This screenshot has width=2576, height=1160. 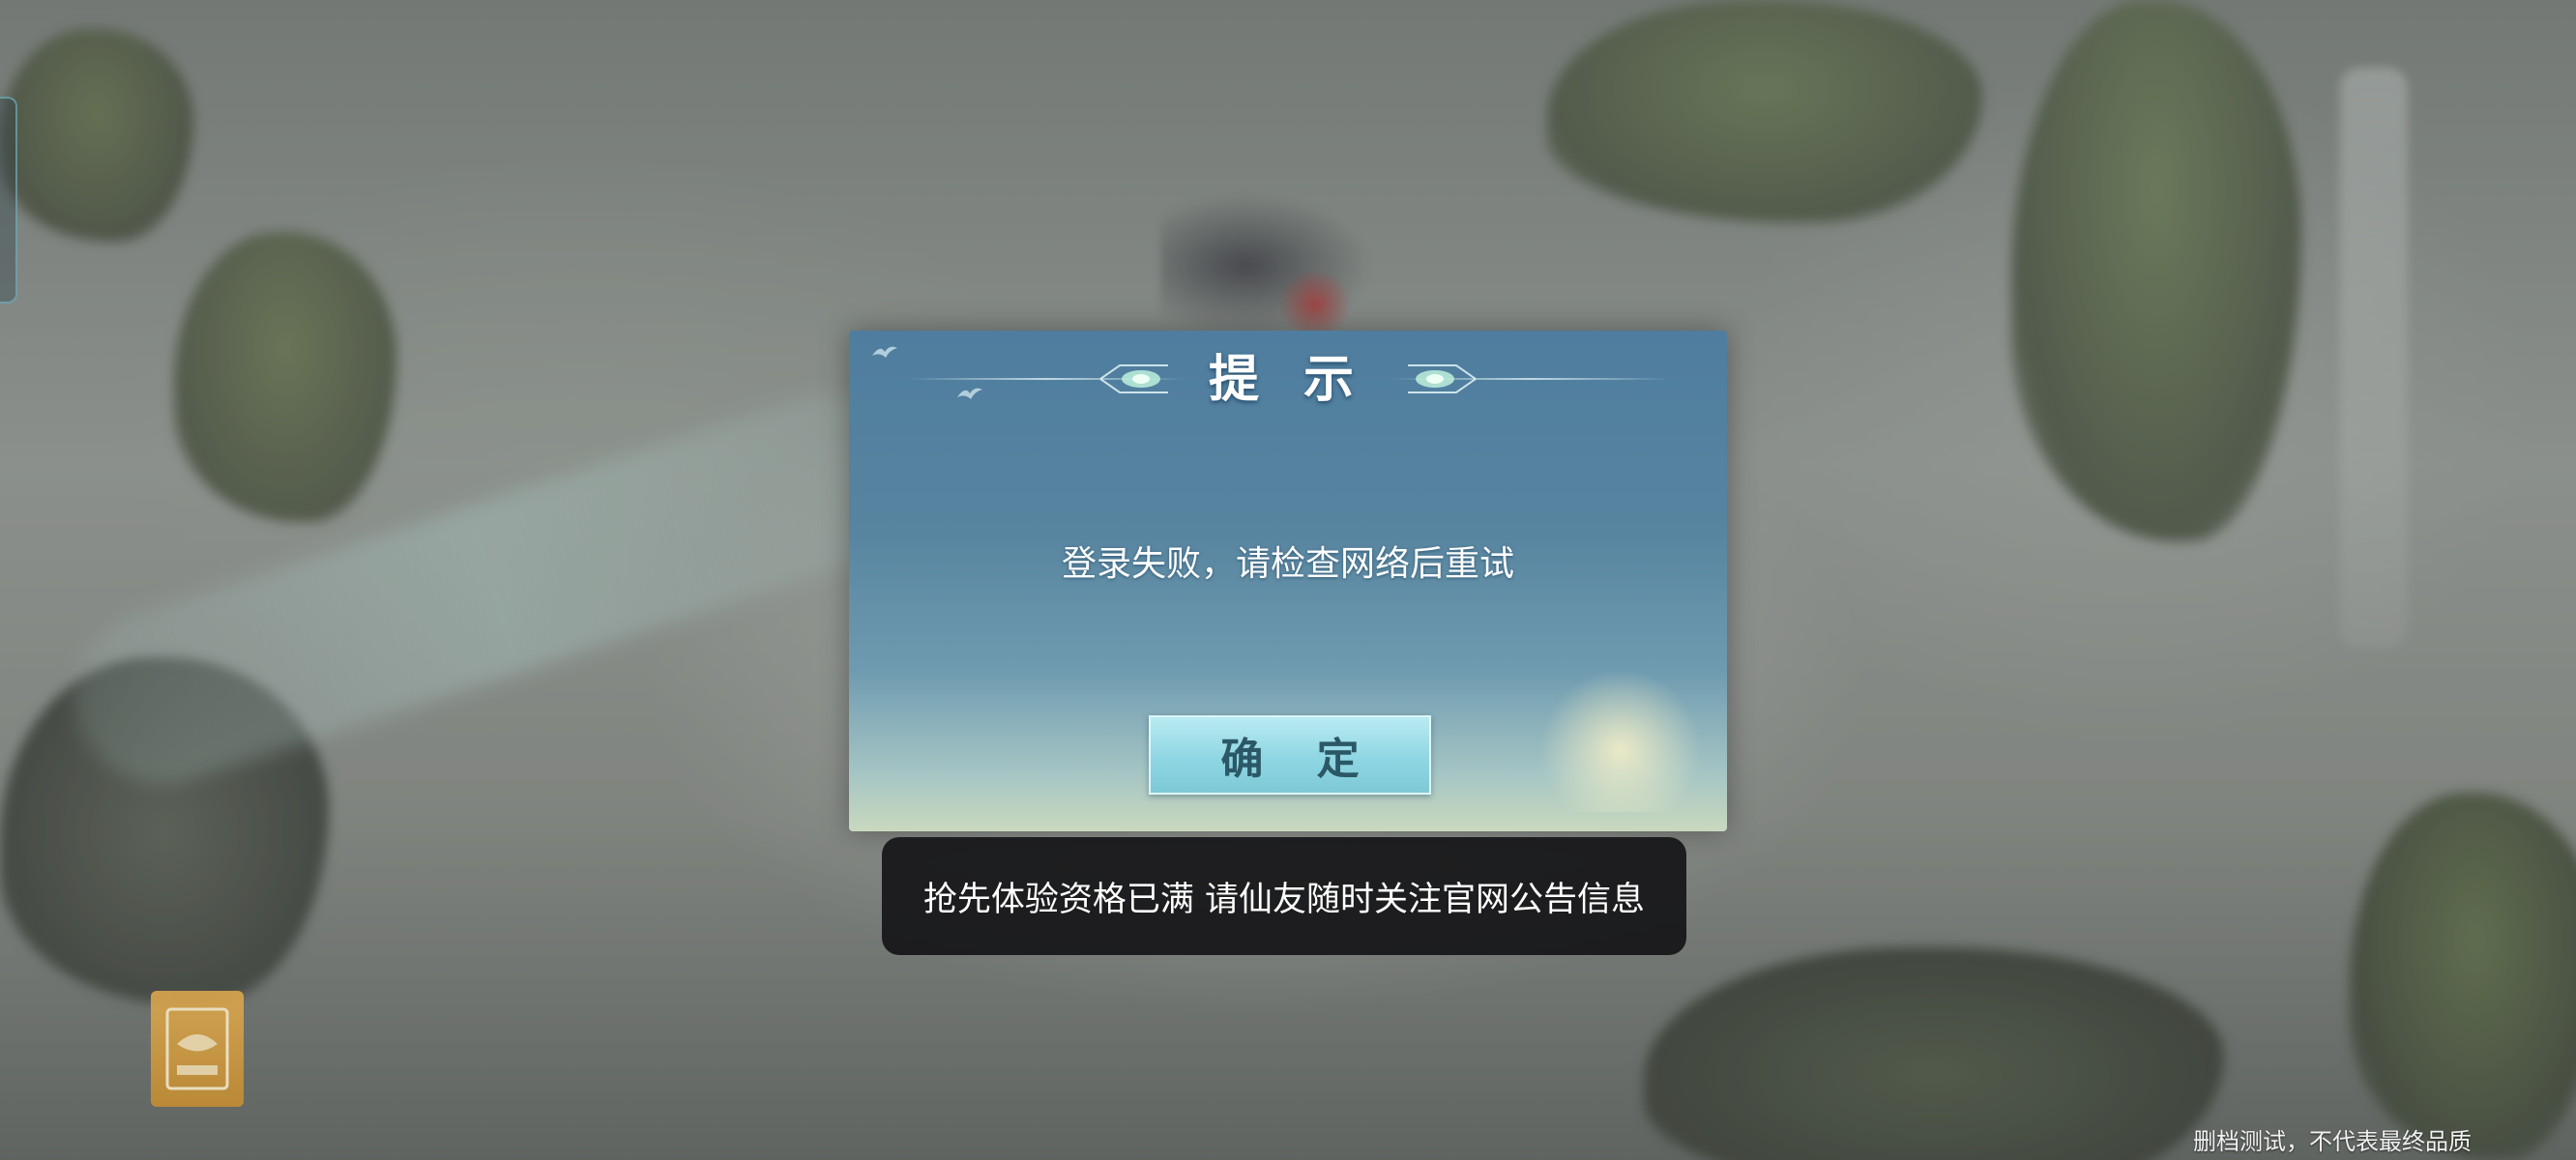 I want to click on dialog-message: 登录失败，请检查网络后重试, so click(x=1287, y=564).